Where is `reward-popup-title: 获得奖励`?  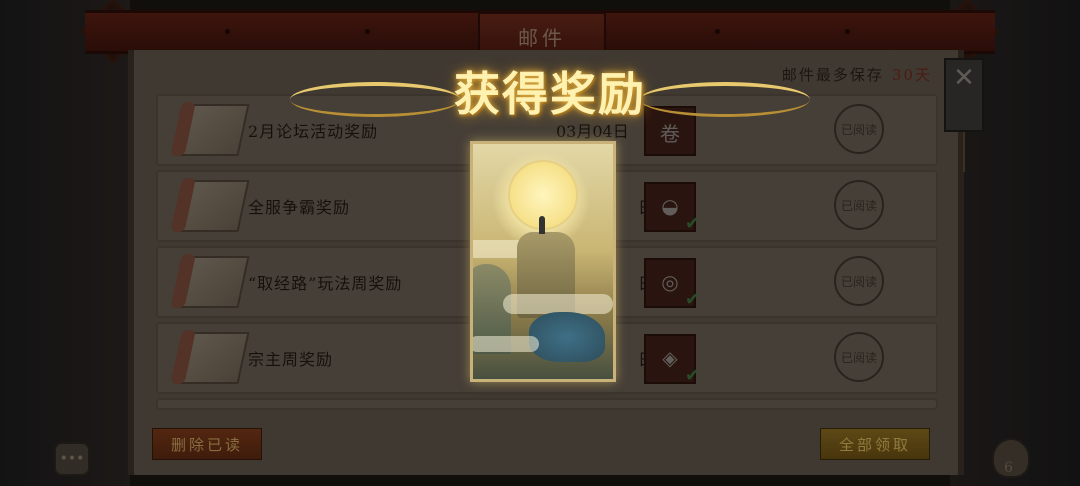
reward-popup-title: 获得奖励 is located at coordinates (550, 94).